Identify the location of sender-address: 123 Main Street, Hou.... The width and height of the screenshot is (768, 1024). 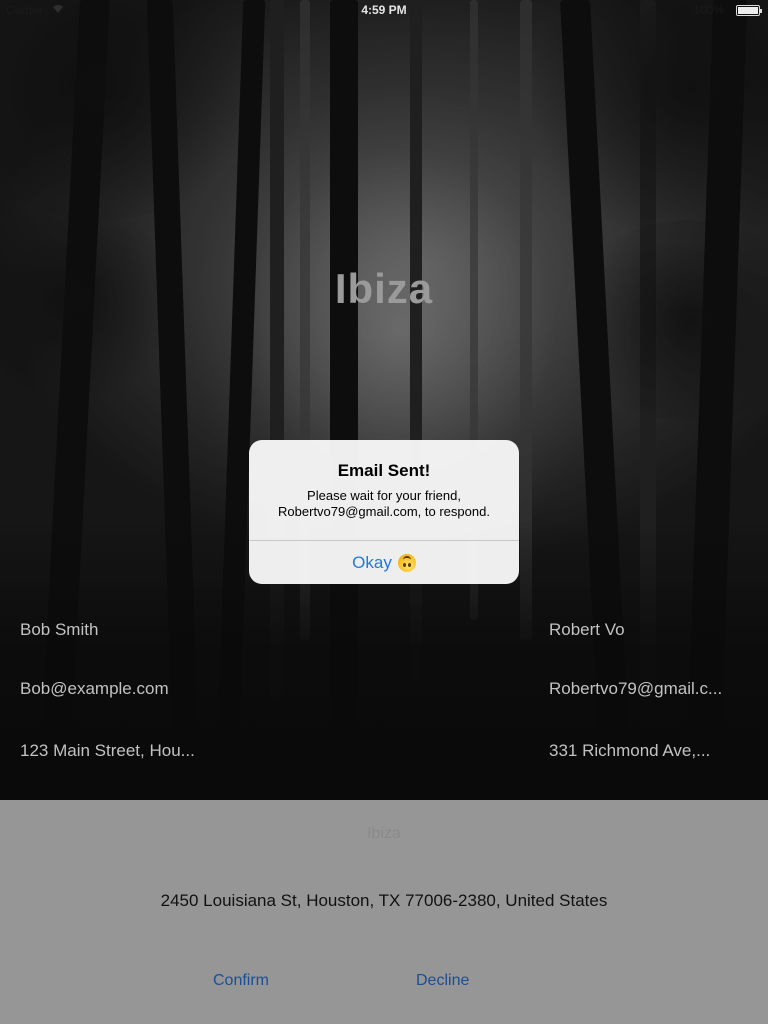
(107, 750).